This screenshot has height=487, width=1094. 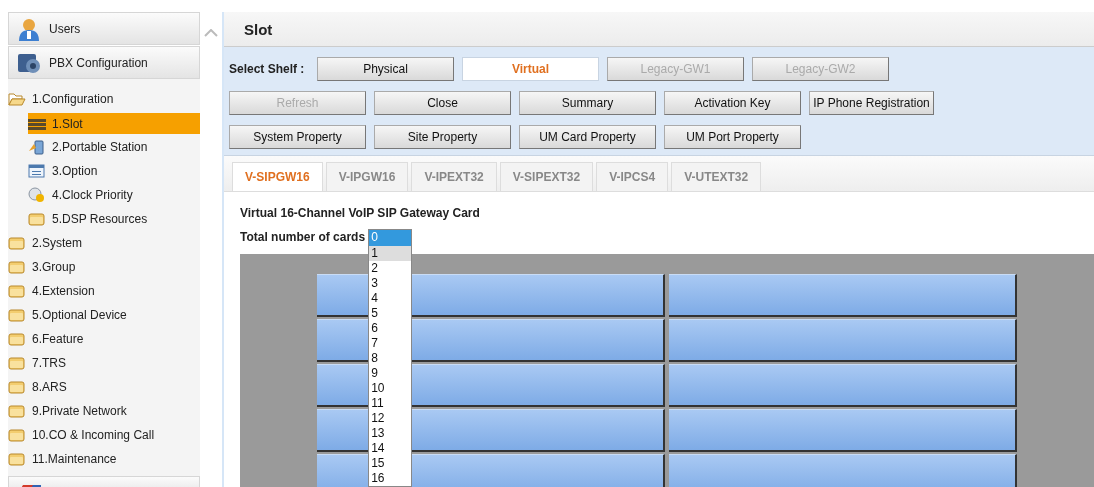 I want to click on dropdown-option: 11, so click(x=390, y=403).